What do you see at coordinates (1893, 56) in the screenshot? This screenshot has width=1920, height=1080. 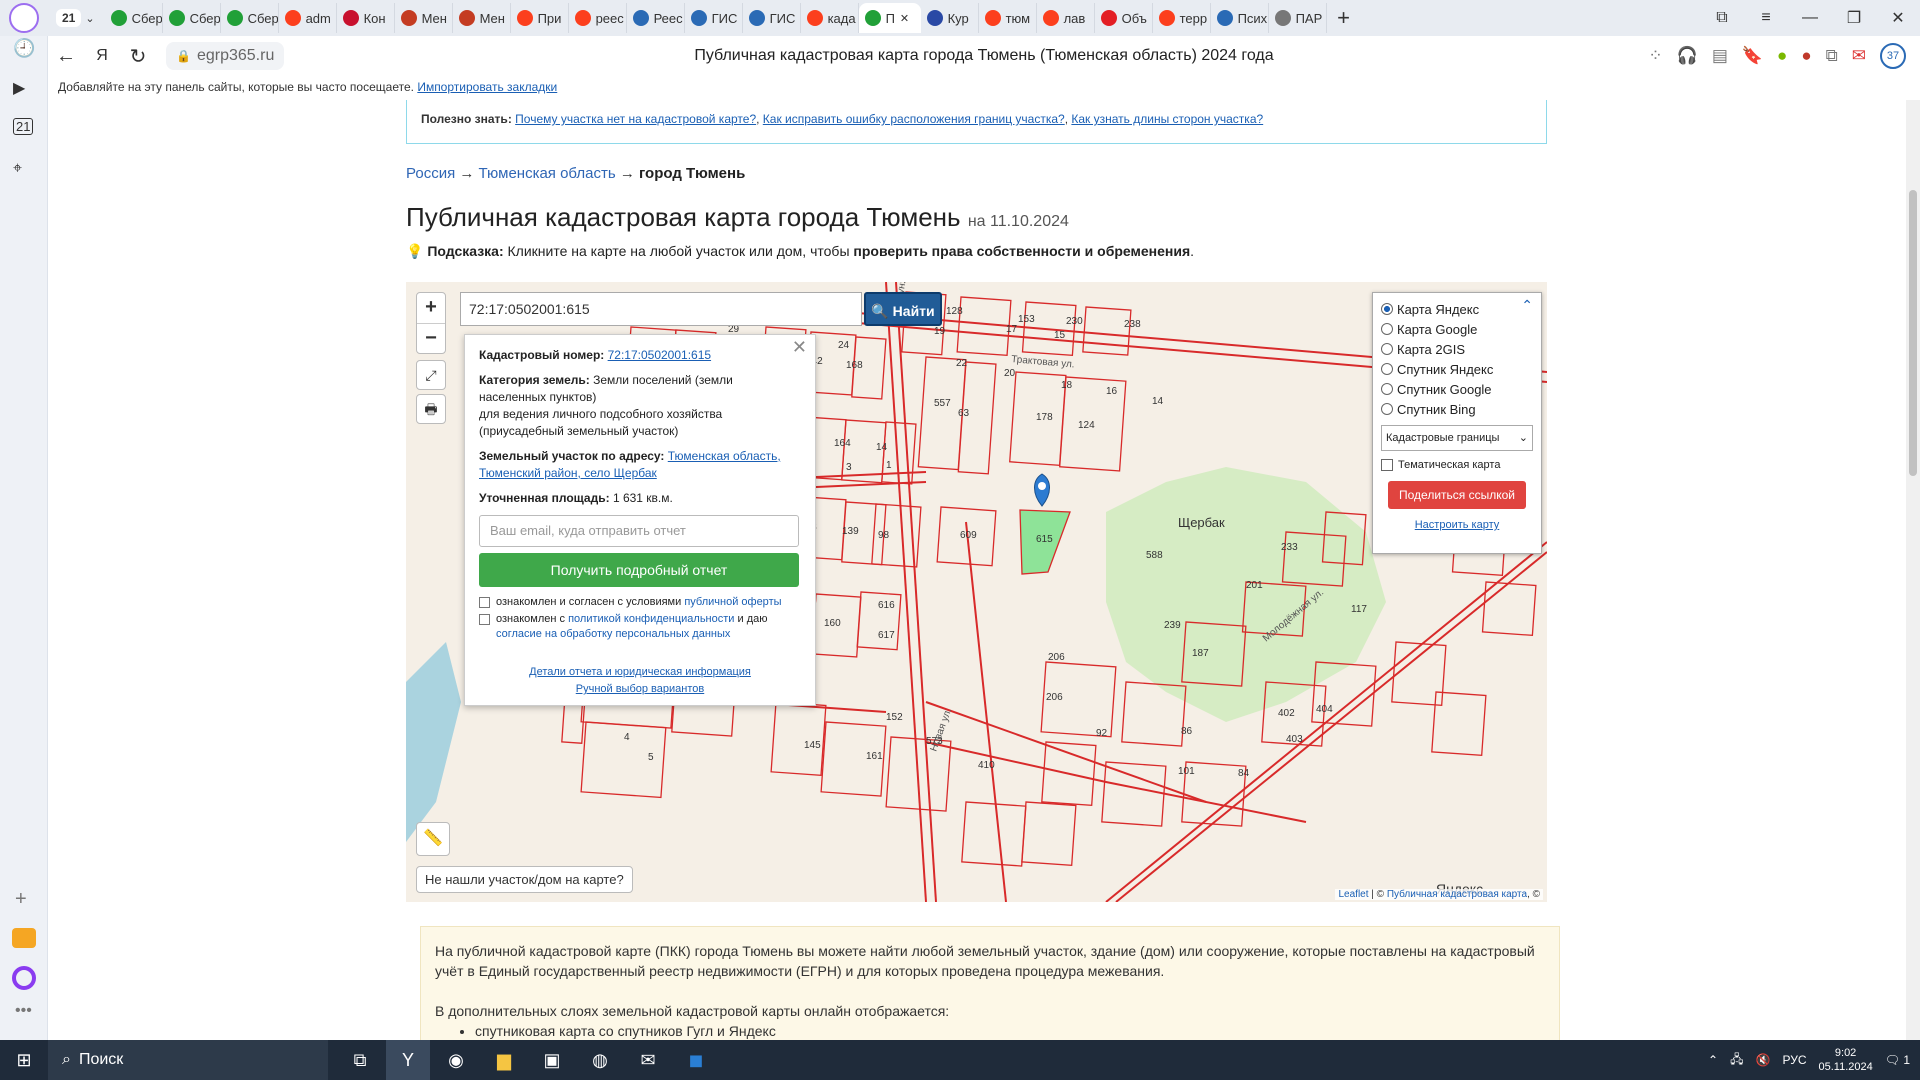 I see `account-icon: 37` at bounding box center [1893, 56].